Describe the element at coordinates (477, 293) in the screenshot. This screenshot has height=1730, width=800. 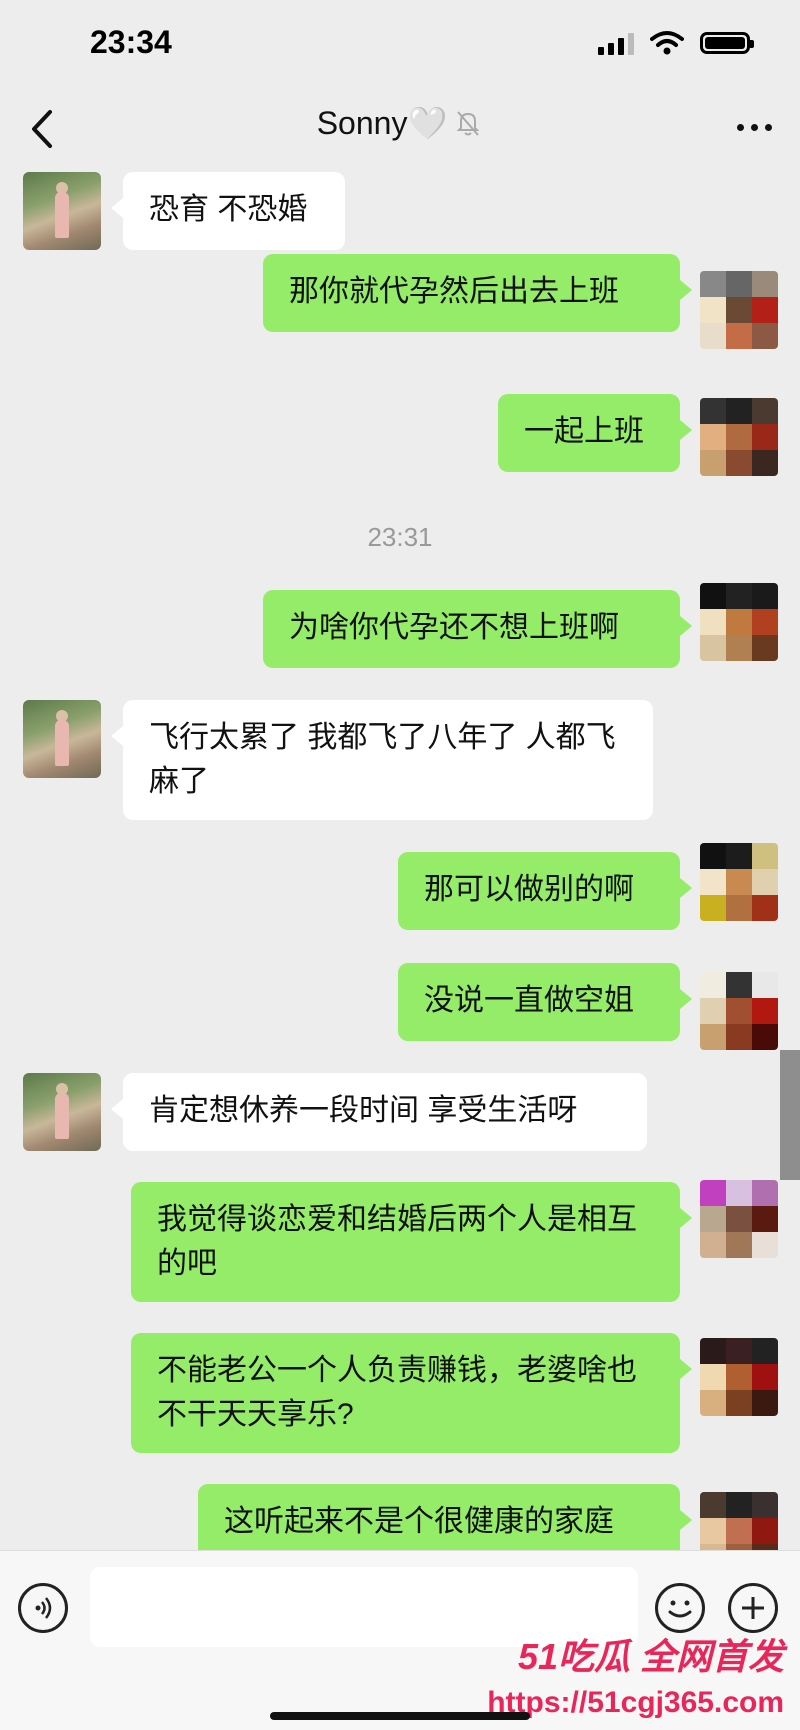
I see `message-bubble-outgoing: 那你就代孕然后出去上班` at that location.